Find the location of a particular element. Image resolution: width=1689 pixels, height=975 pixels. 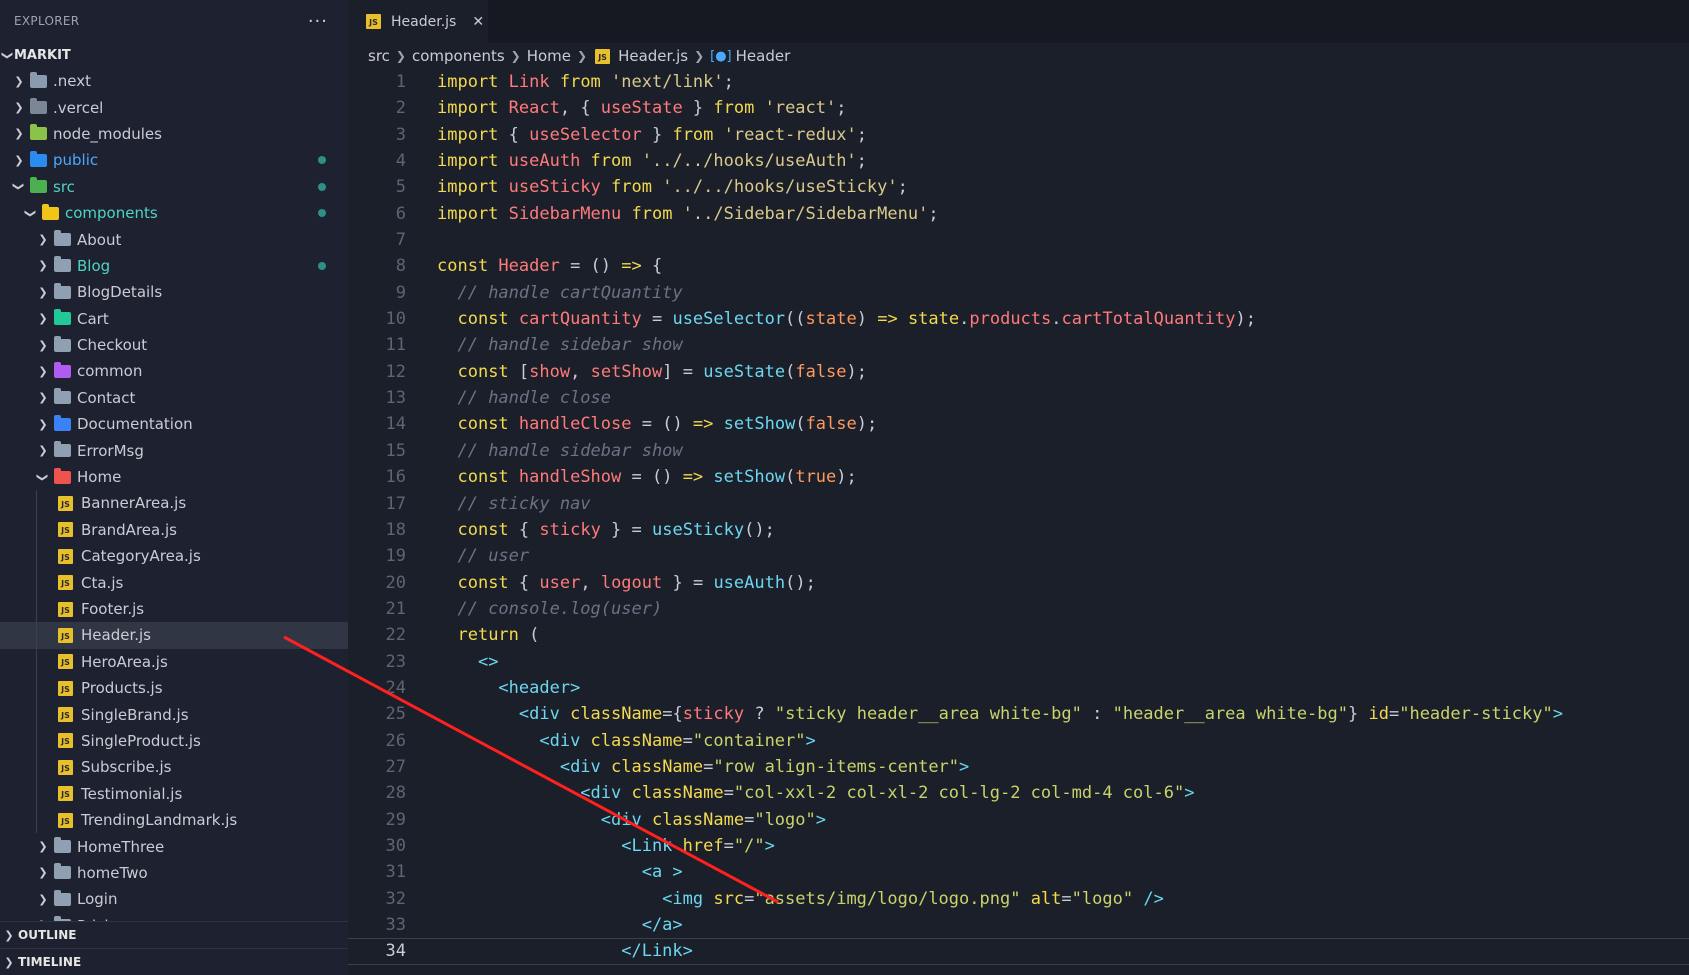

tree-item-root-public: public is located at coordinates (174, 160).